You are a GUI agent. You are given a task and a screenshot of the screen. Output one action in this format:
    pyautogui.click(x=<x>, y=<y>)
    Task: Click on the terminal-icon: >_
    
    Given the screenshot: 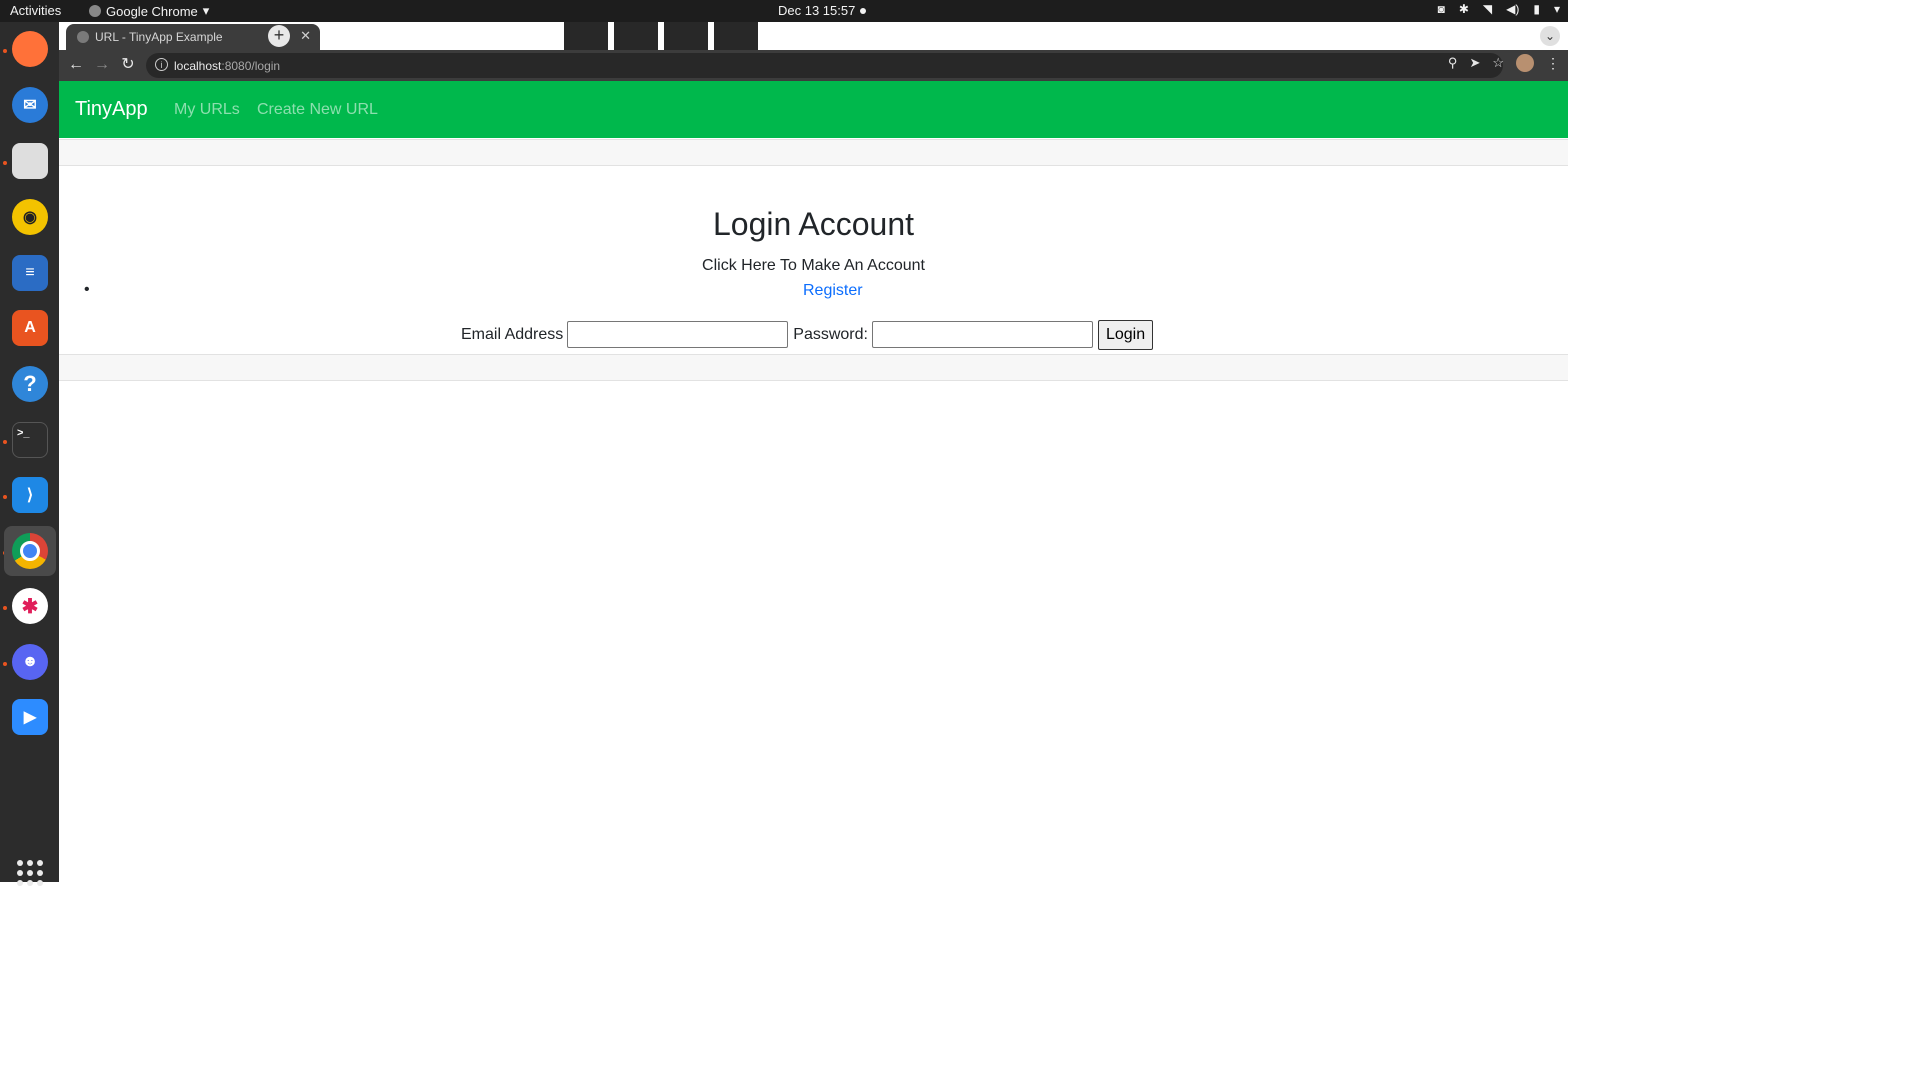 What is the action you would take?
    pyautogui.click(x=30, y=440)
    